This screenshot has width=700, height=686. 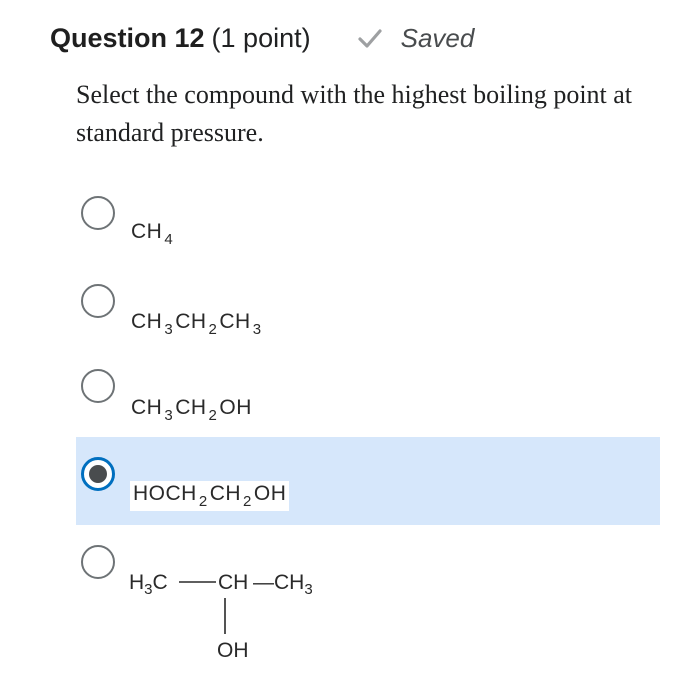 What do you see at coordinates (278, 582) in the screenshot?
I see `struct-right-ch: —CH` at bounding box center [278, 582].